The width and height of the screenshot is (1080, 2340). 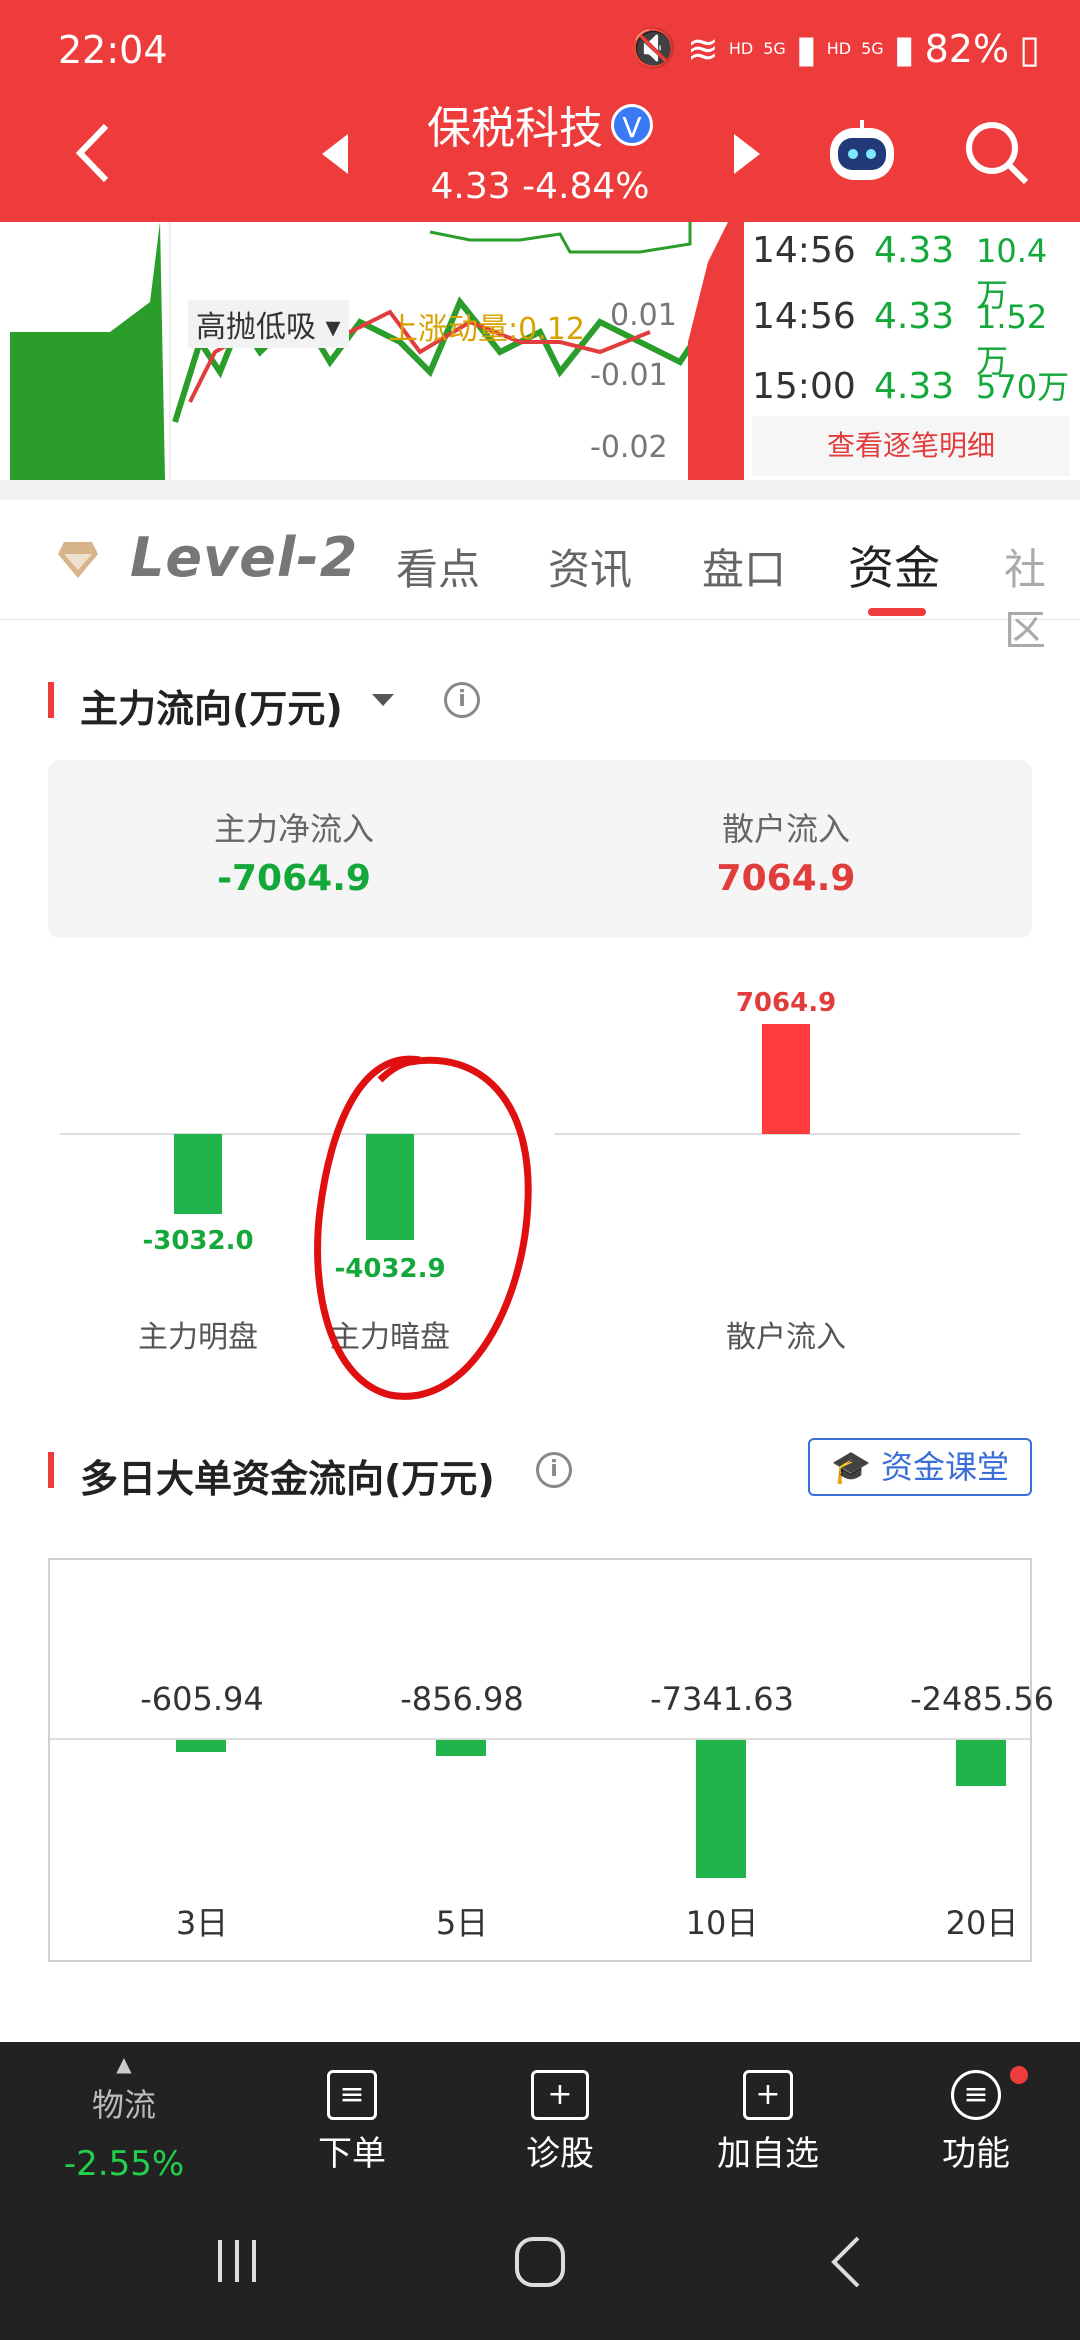 I want to click on retail-inflow-label: 散户流入, so click(x=785, y=829).